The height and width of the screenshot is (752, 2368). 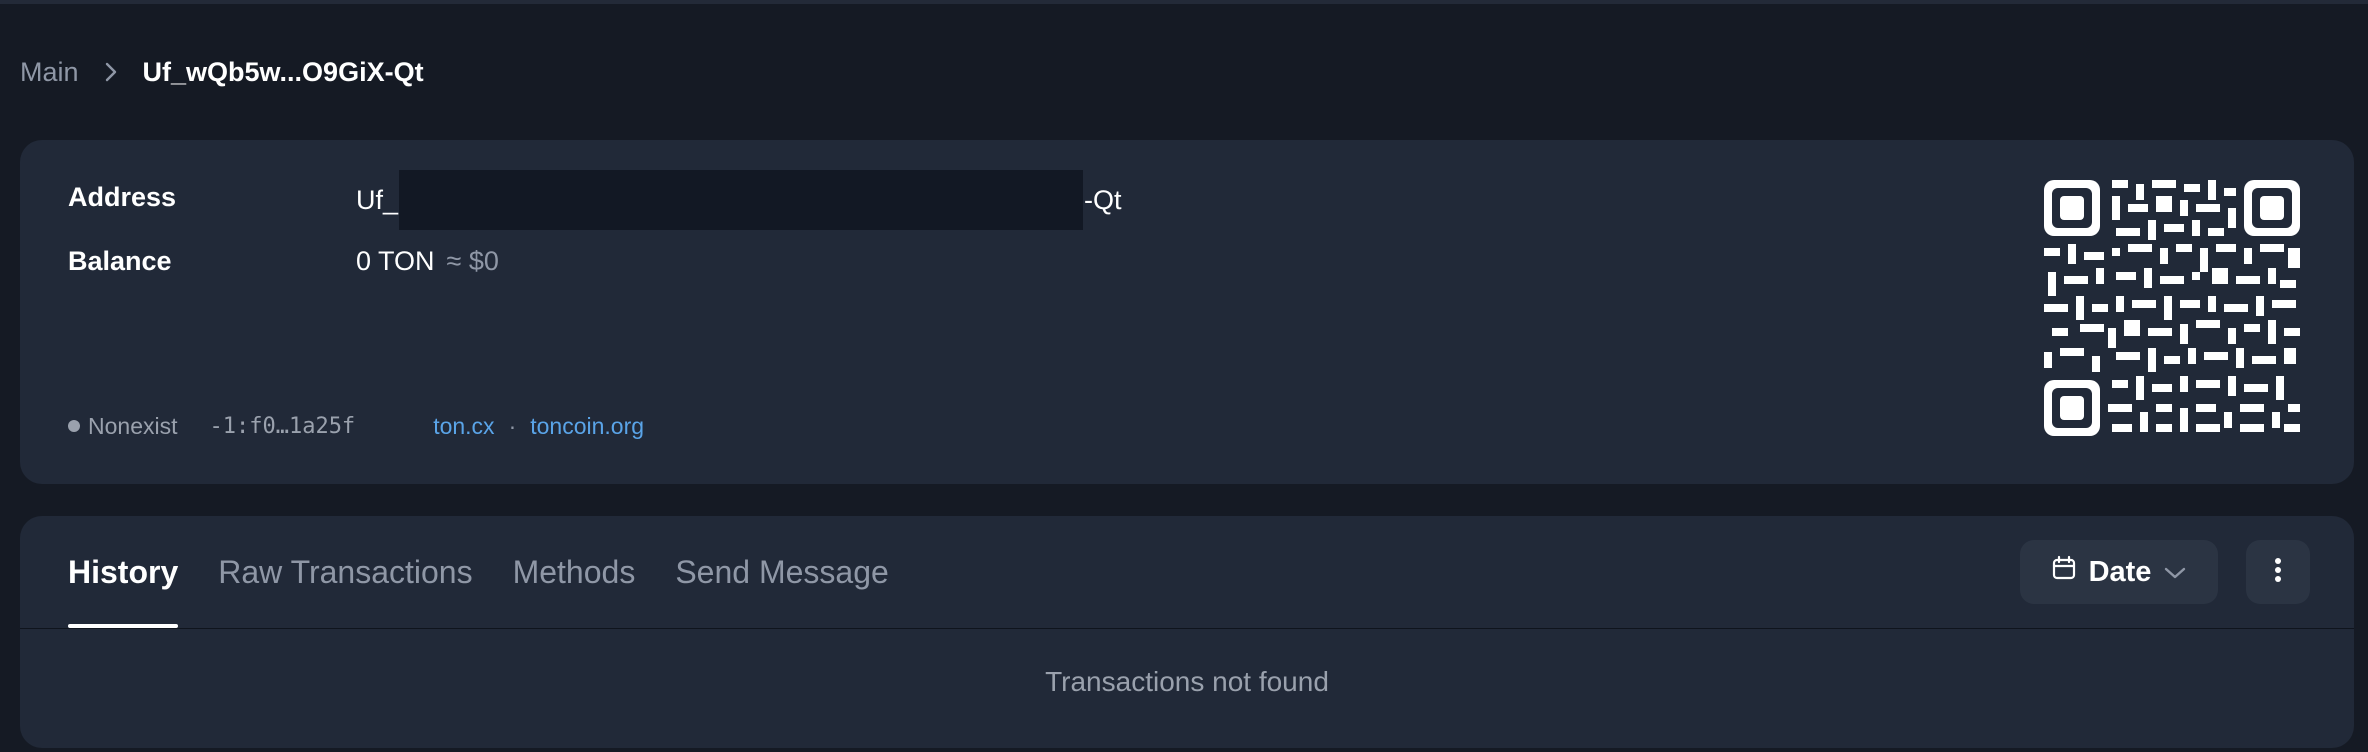 I want to click on status-dot-icon, so click(x=74, y=426).